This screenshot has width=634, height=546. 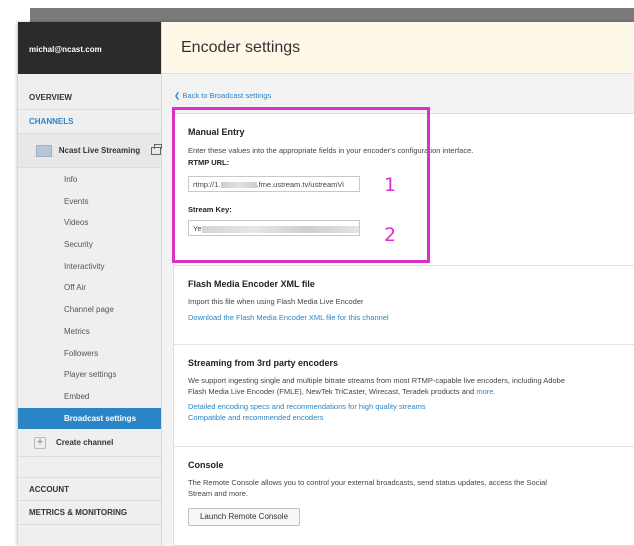 What do you see at coordinates (89, 202) in the screenshot?
I see `sidebar-item-events: Events` at bounding box center [89, 202].